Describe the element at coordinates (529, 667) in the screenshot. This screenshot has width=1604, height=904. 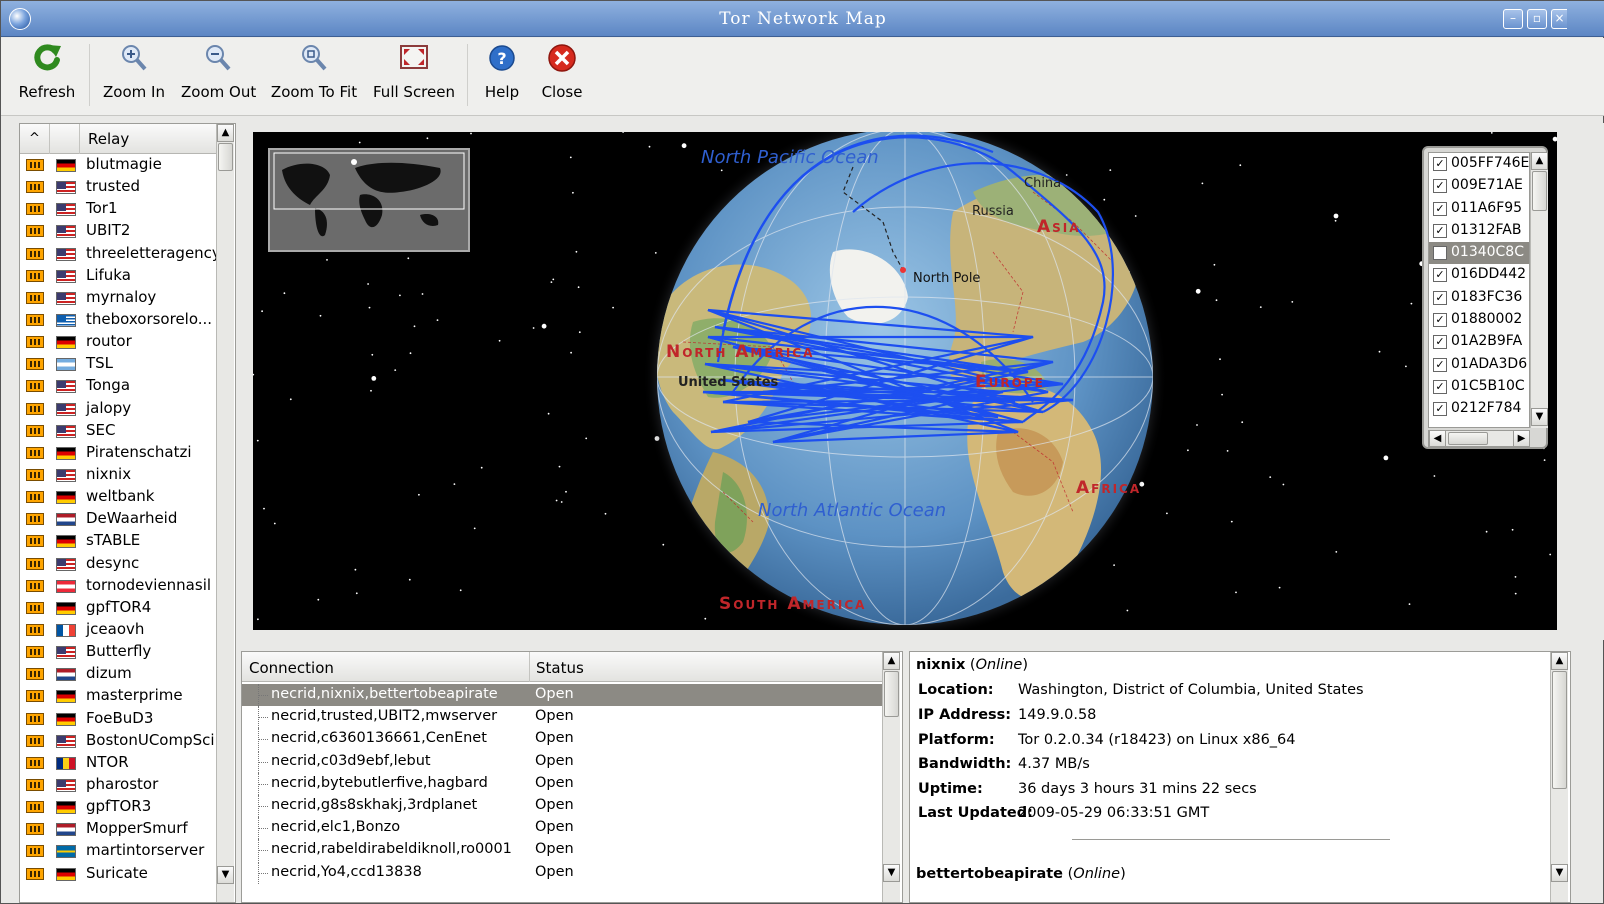
I see `column-divider` at that location.